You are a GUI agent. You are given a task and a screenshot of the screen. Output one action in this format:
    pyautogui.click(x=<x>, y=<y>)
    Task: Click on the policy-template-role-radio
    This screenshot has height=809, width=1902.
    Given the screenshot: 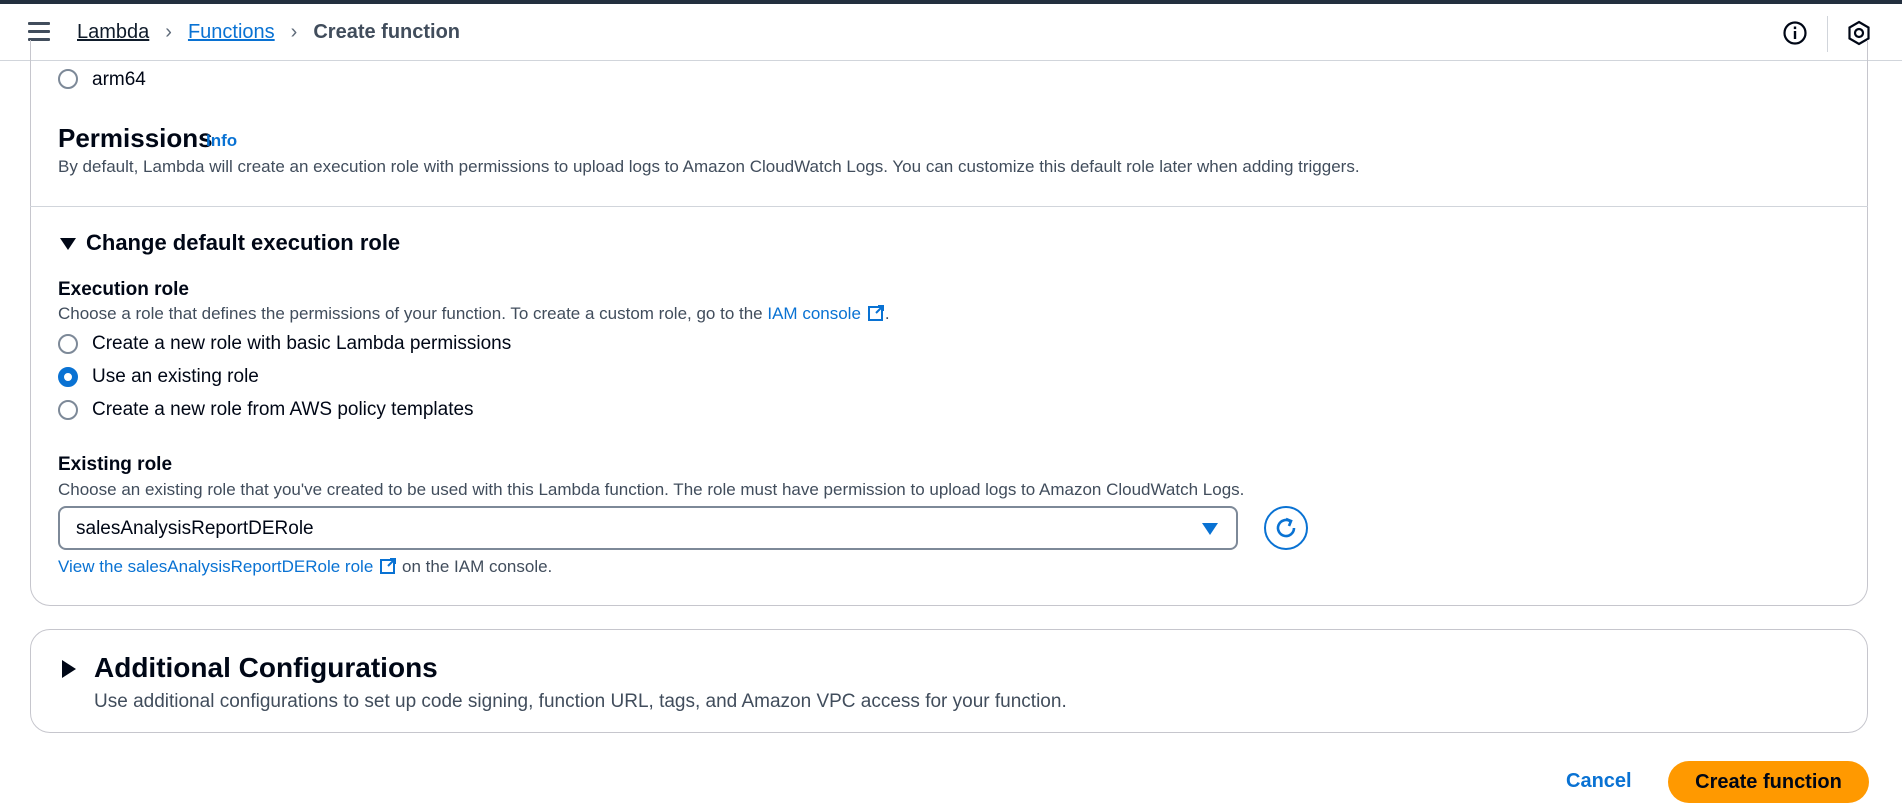 What is the action you would take?
    pyautogui.click(x=68, y=410)
    